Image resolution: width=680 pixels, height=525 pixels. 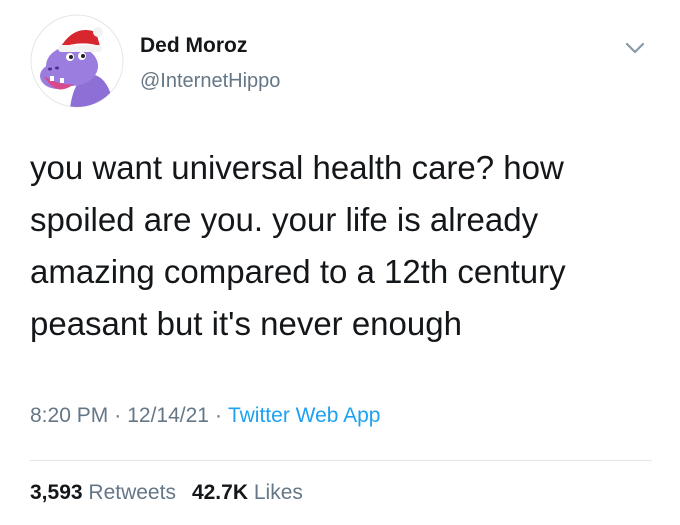 What do you see at coordinates (168, 415) in the screenshot?
I see `tweet-date: 12/14/21` at bounding box center [168, 415].